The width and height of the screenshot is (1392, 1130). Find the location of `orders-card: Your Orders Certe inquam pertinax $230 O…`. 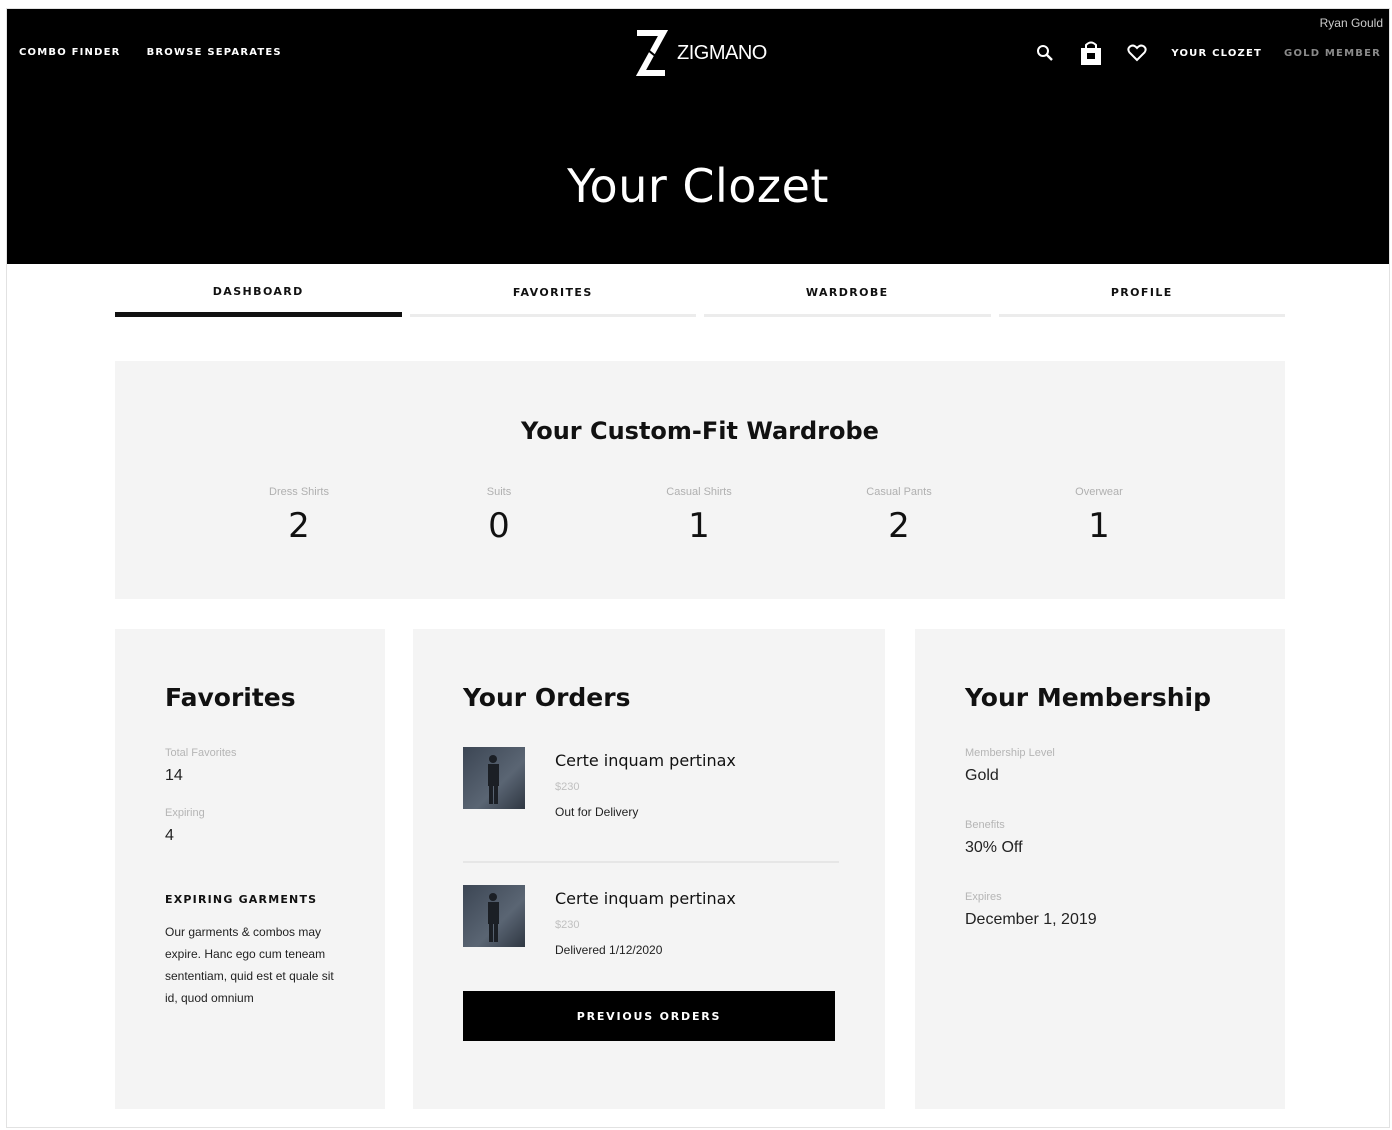

orders-card: Your Orders Certe inquam pertinax $230 O… is located at coordinates (649, 869).